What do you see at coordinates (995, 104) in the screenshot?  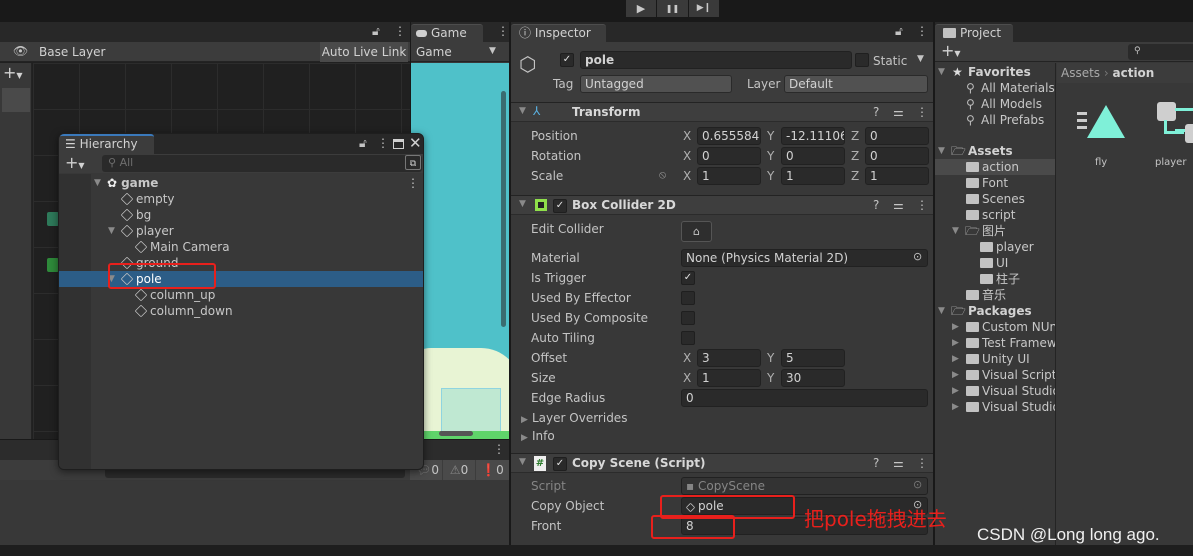 I see `project-tree-item: ⚲ All Models` at bounding box center [995, 104].